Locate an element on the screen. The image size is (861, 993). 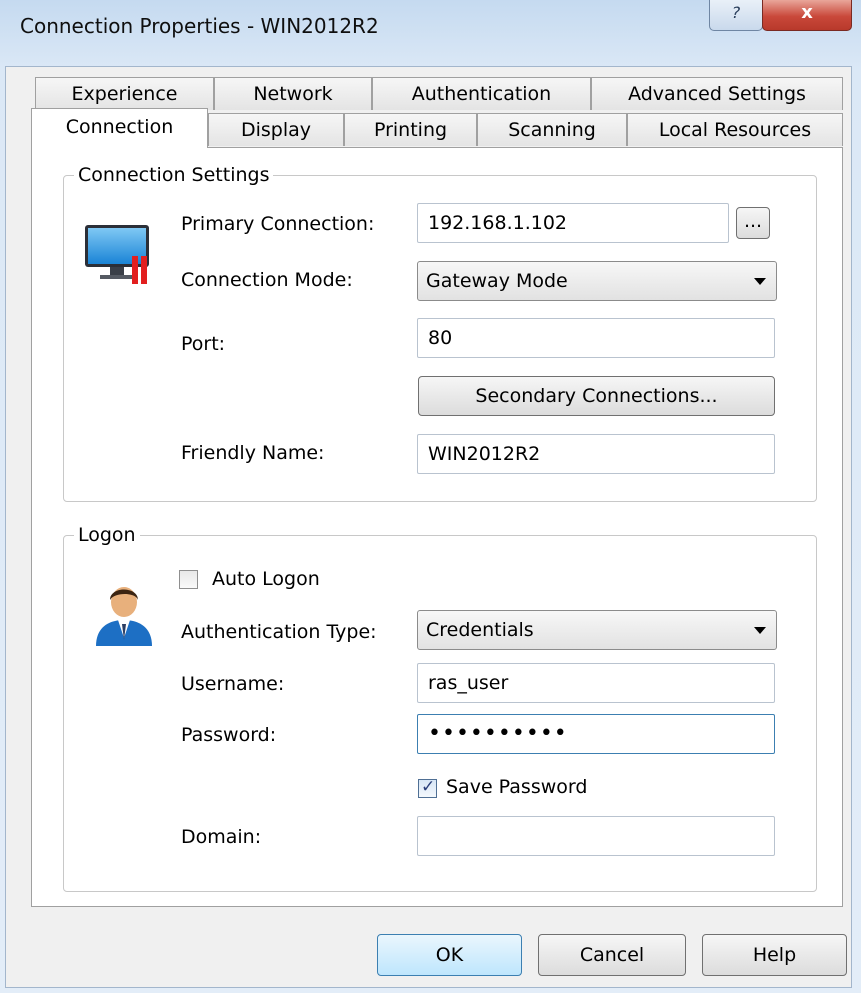
user-icon is located at coordinates (124, 616).